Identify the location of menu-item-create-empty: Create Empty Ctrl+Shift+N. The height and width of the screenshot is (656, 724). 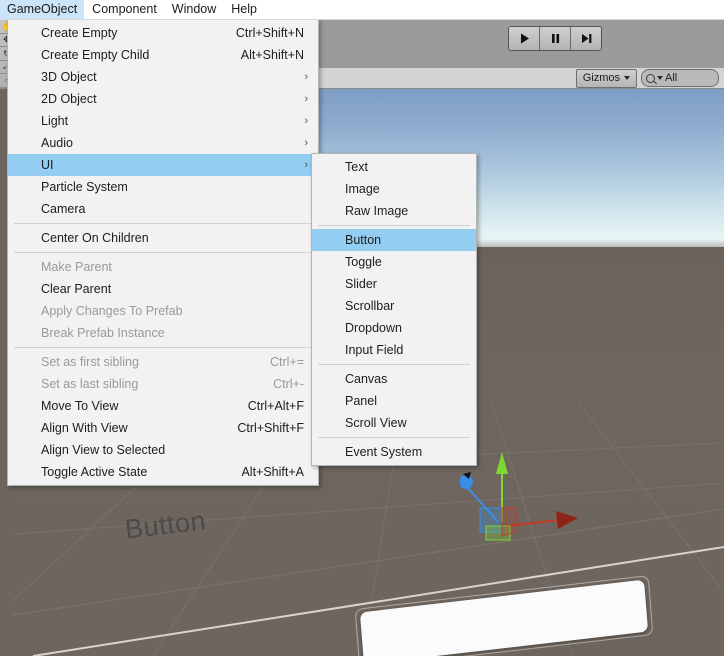
(163, 33).